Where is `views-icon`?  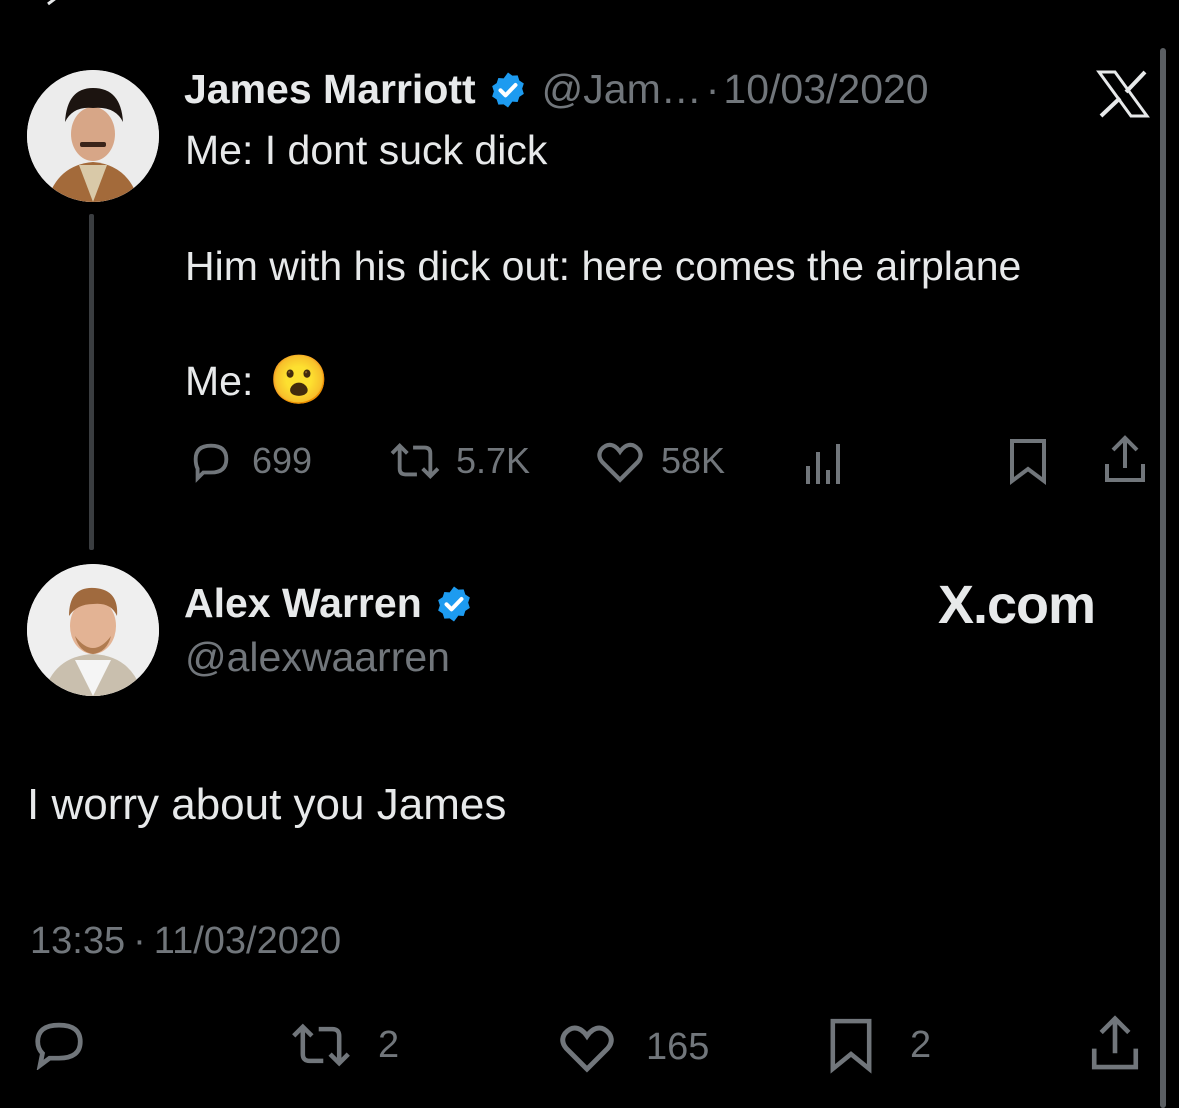 views-icon is located at coordinates (825, 462).